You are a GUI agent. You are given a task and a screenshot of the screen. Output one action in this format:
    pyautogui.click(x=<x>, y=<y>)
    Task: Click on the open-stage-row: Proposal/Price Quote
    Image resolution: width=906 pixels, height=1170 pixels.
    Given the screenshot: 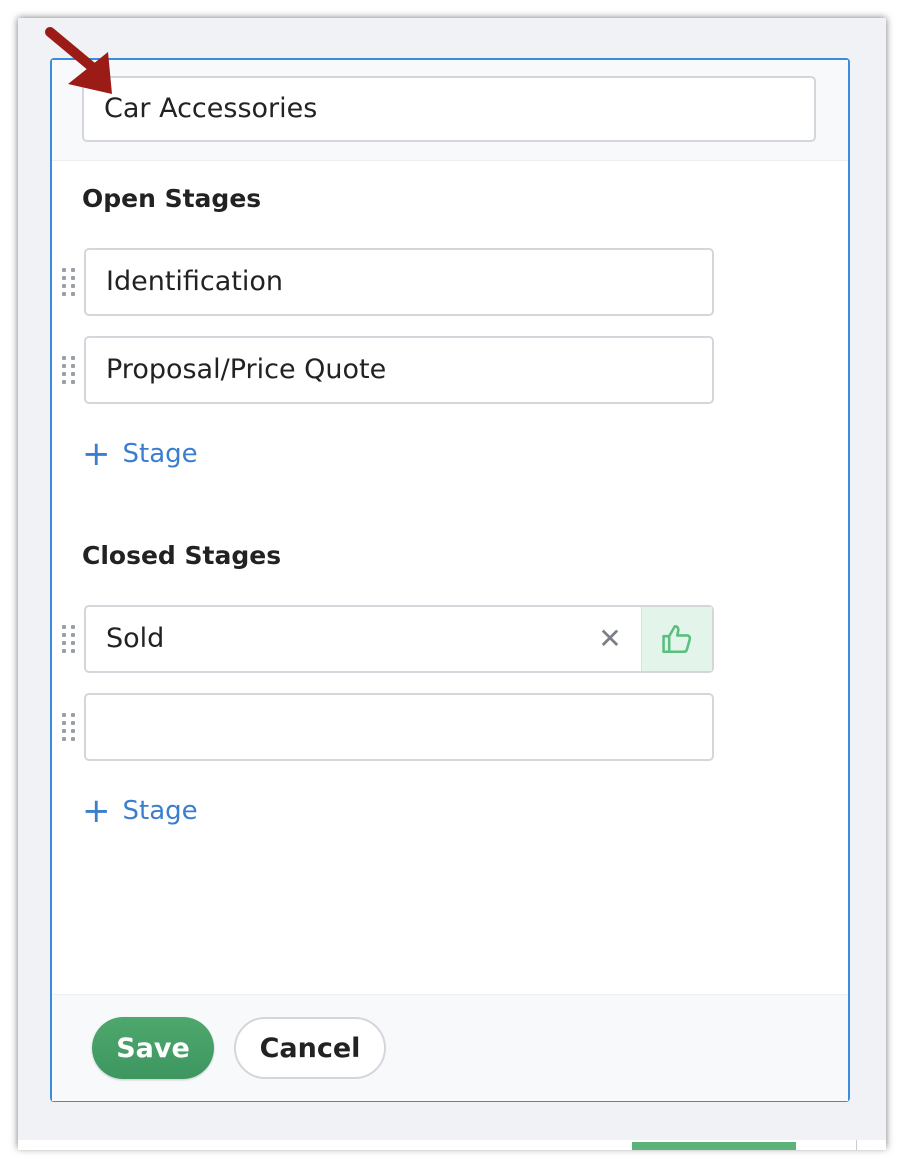 What is the action you would take?
    pyautogui.click(x=389, y=370)
    